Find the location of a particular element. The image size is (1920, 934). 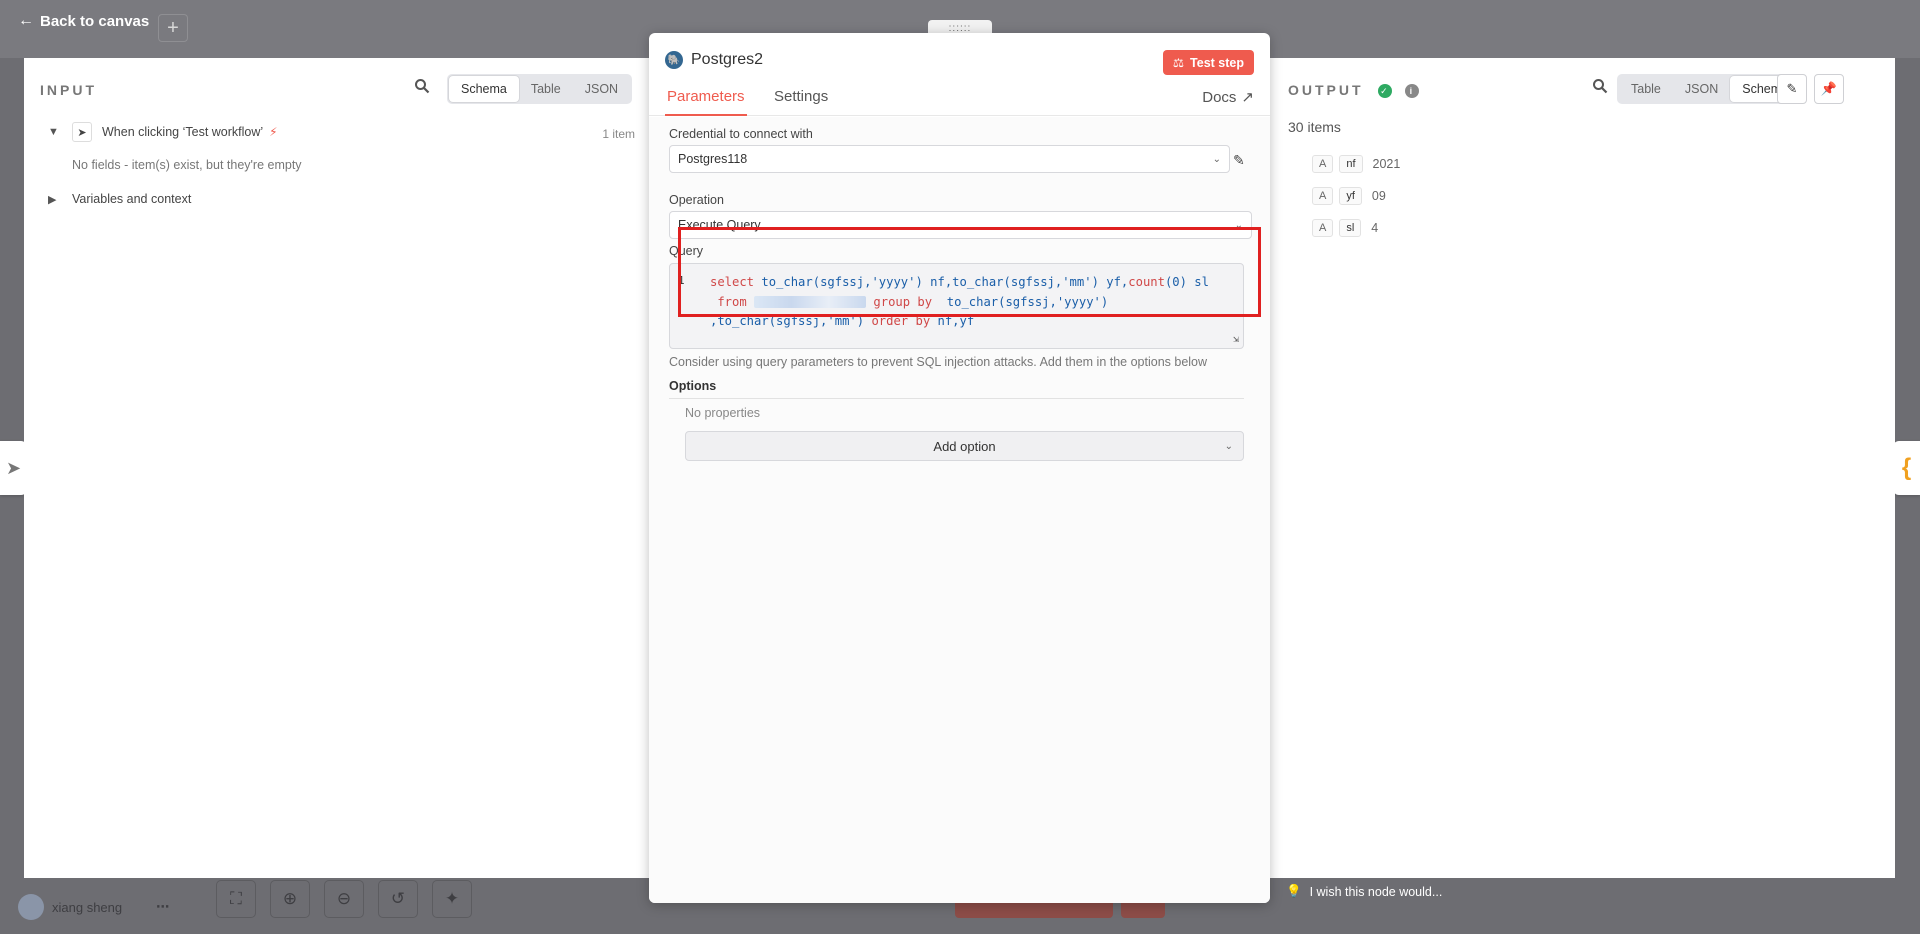

external-link-icon: ↗ is located at coordinates (1247, 97).